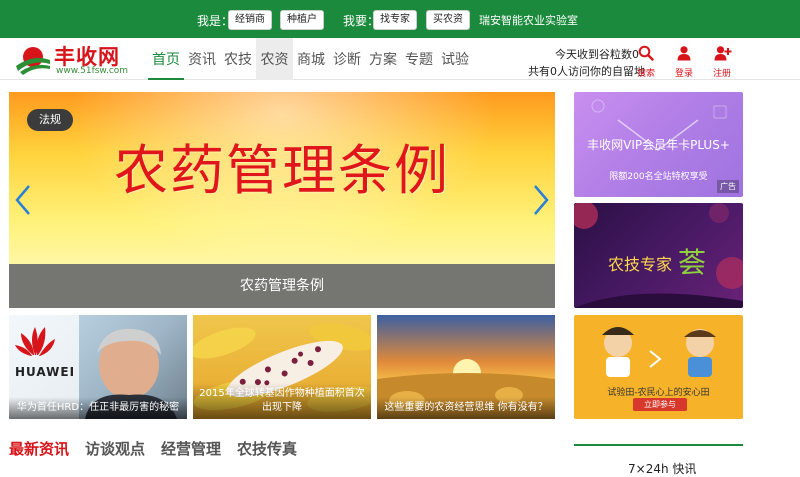 Image resolution: width=800 pixels, height=477 pixels. What do you see at coordinates (586, 71) in the screenshot?
I see `visitor-count-stat: 共有0人访问你的自留地` at bounding box center [586, 71].